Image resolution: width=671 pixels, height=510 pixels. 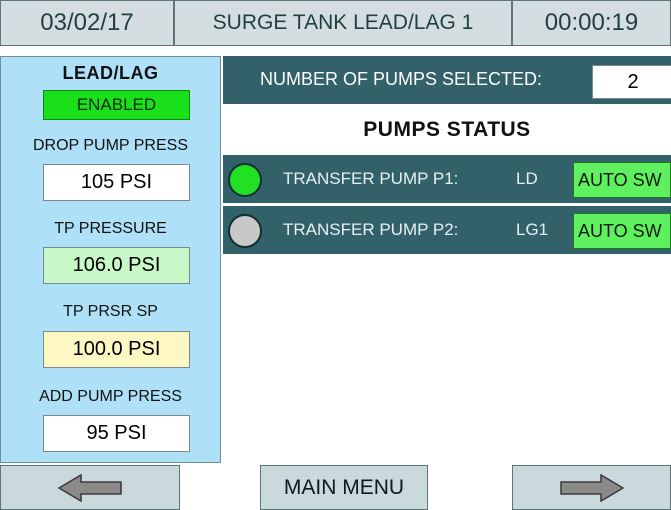 I want to click on pump-p2-auto-button: AUTO SW, so click(x=622, y=231).